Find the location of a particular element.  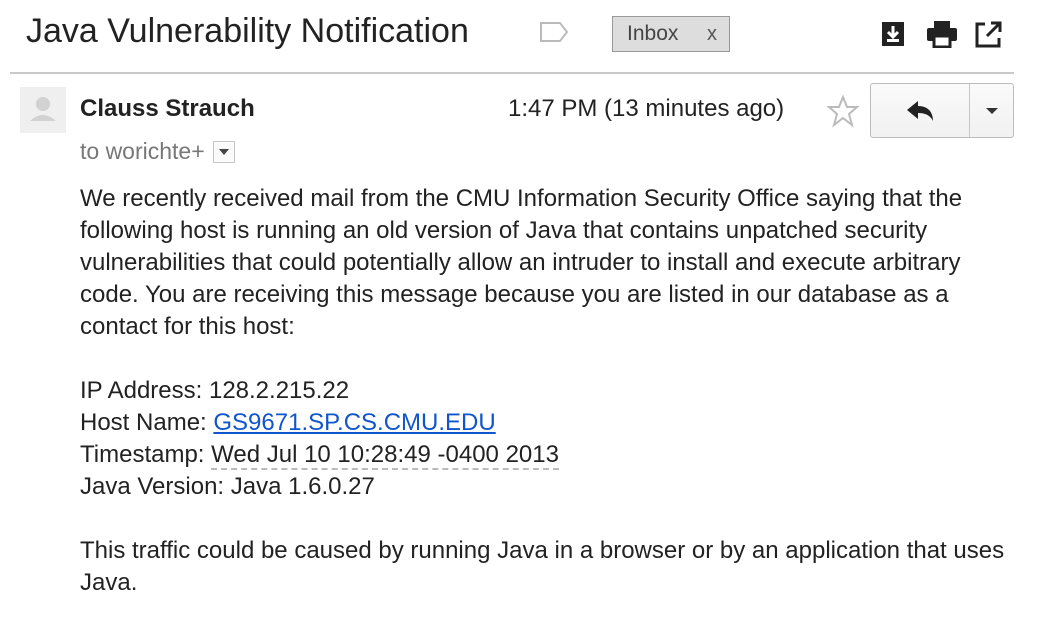

print-icon is located at coordinates (942, 36).